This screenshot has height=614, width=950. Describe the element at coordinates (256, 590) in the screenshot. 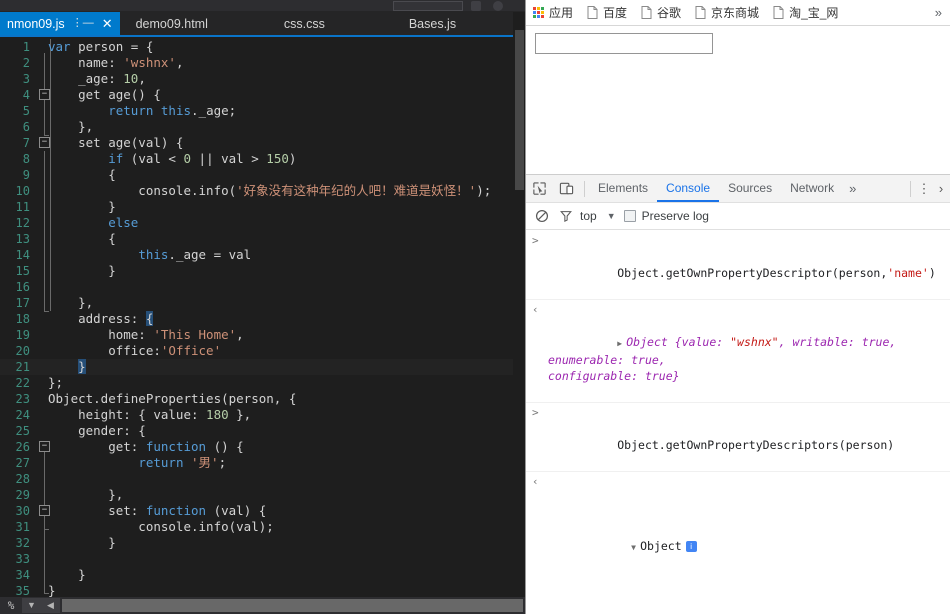

I see `code-line: 35 }` at that location.